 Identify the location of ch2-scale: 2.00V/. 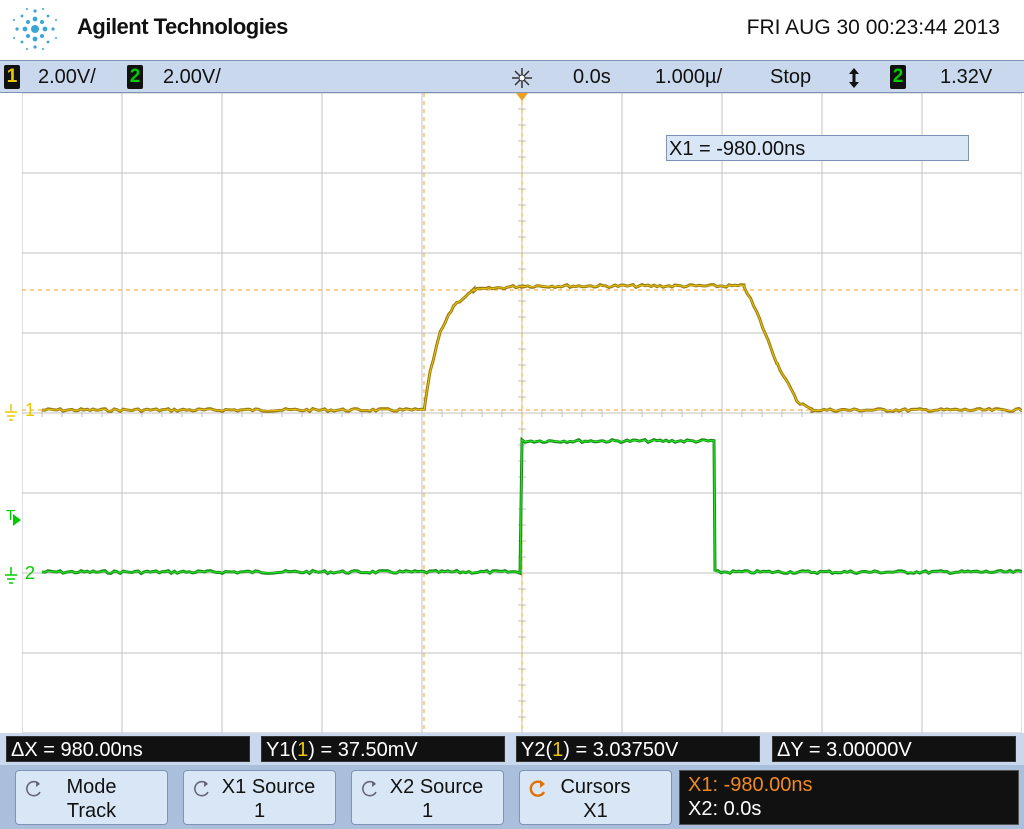
(192, 77).